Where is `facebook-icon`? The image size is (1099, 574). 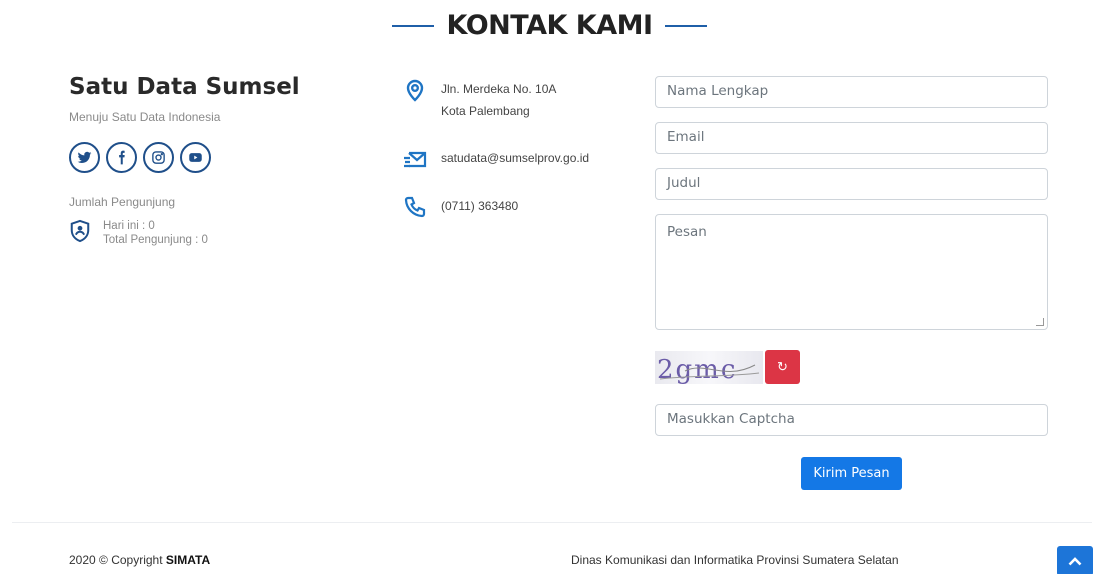
facebook-icon is located at coordinates (122, 157).